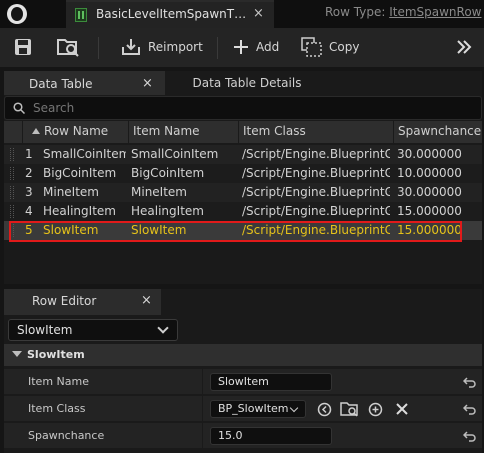 The image size is (484, 453). I want to click on reimport-label: Reimport, so click(175, 47).